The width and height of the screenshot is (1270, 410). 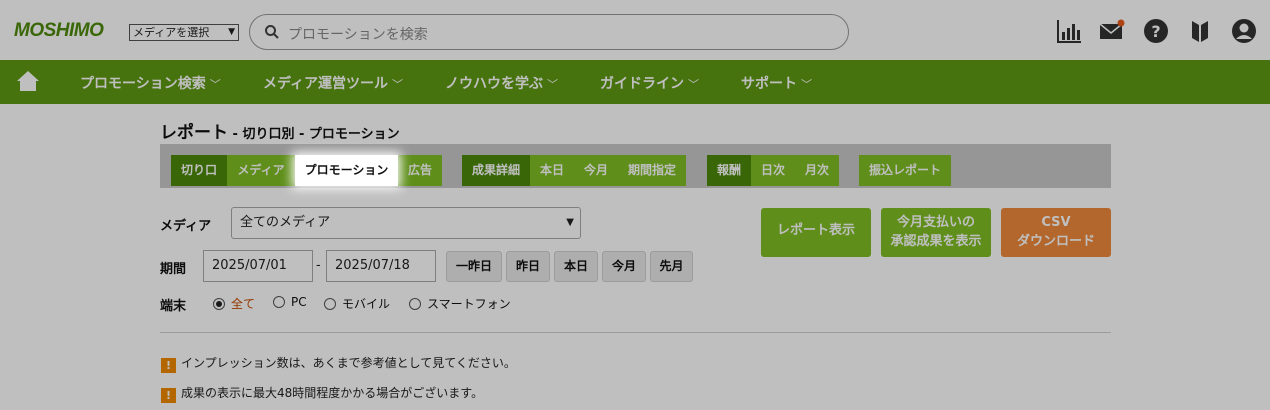 I want to click on tab-ad: 広告, so click(x=420, y=170).